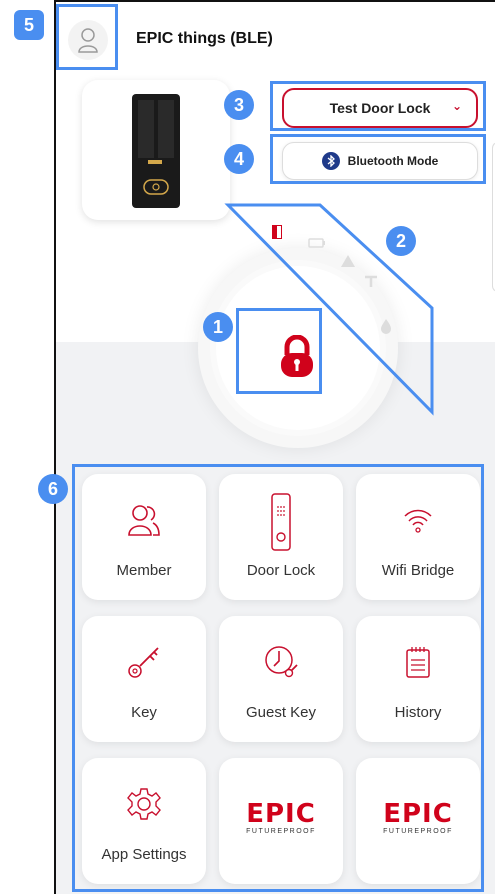  What do you see at coordinates (53, 489) in the screenshot?
I see `annotation-6: 6` at bounding box center [53, 489].